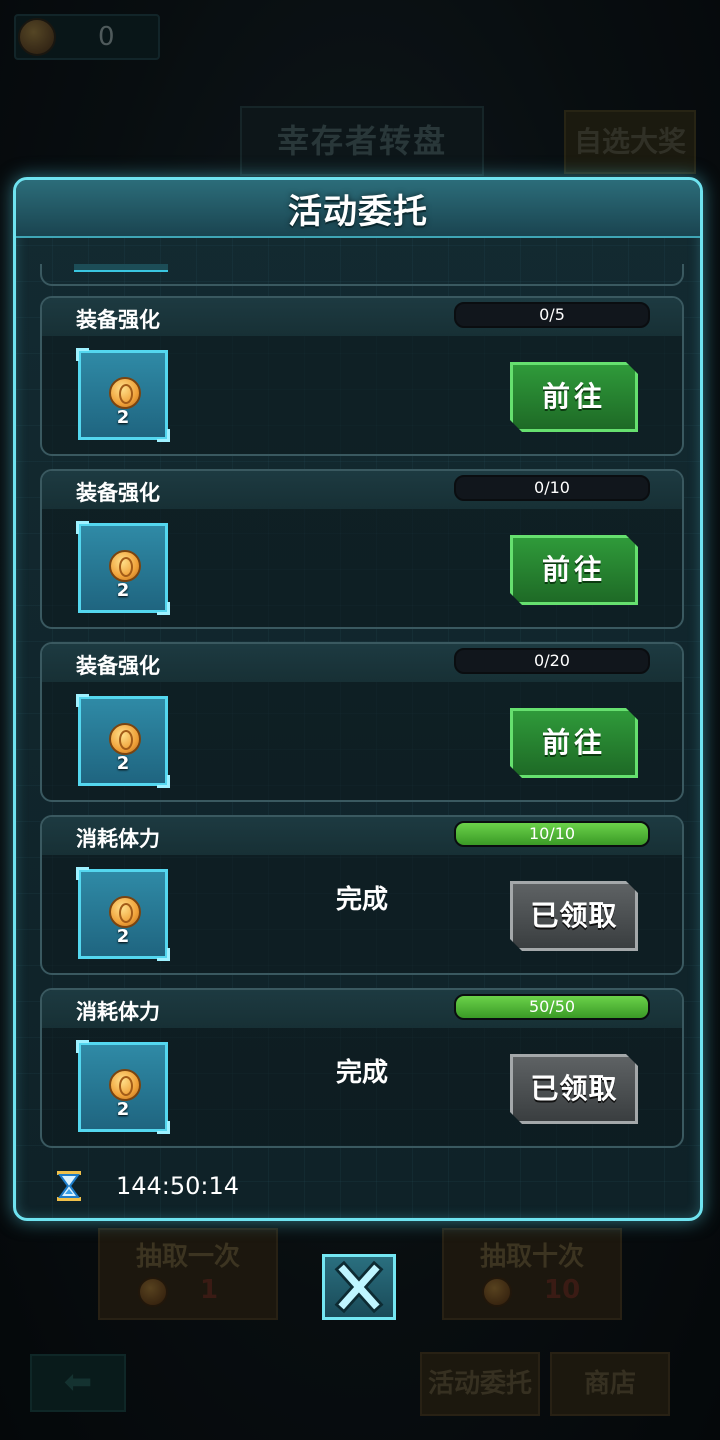 This screenshot has height=1440, width=720. Describe the element at coordinates (362, 275) in the screenshot. I see `scrolled-task-card` at that location.